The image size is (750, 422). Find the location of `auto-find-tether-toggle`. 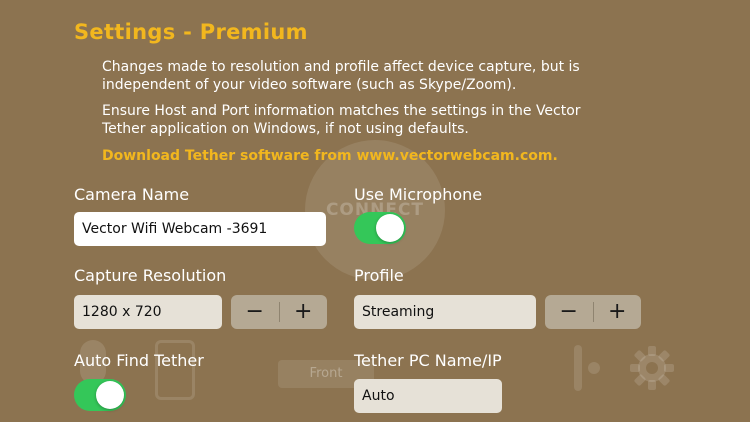

auto-find-tether-toggle is located at coordinates (100, 395).